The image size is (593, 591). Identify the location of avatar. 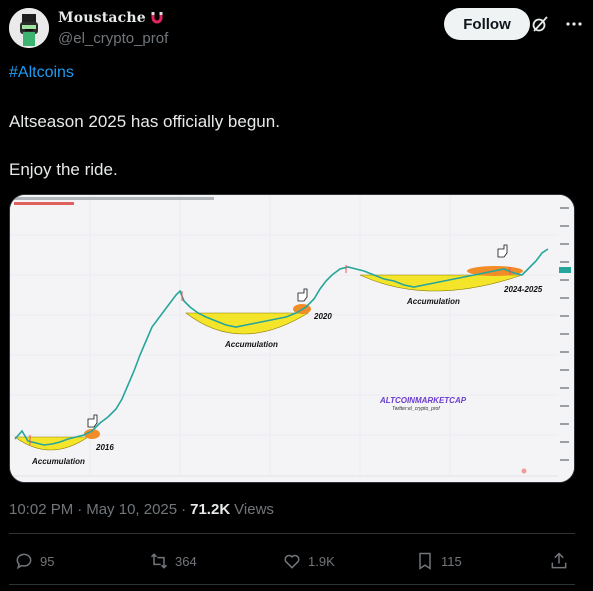
(29, 28).